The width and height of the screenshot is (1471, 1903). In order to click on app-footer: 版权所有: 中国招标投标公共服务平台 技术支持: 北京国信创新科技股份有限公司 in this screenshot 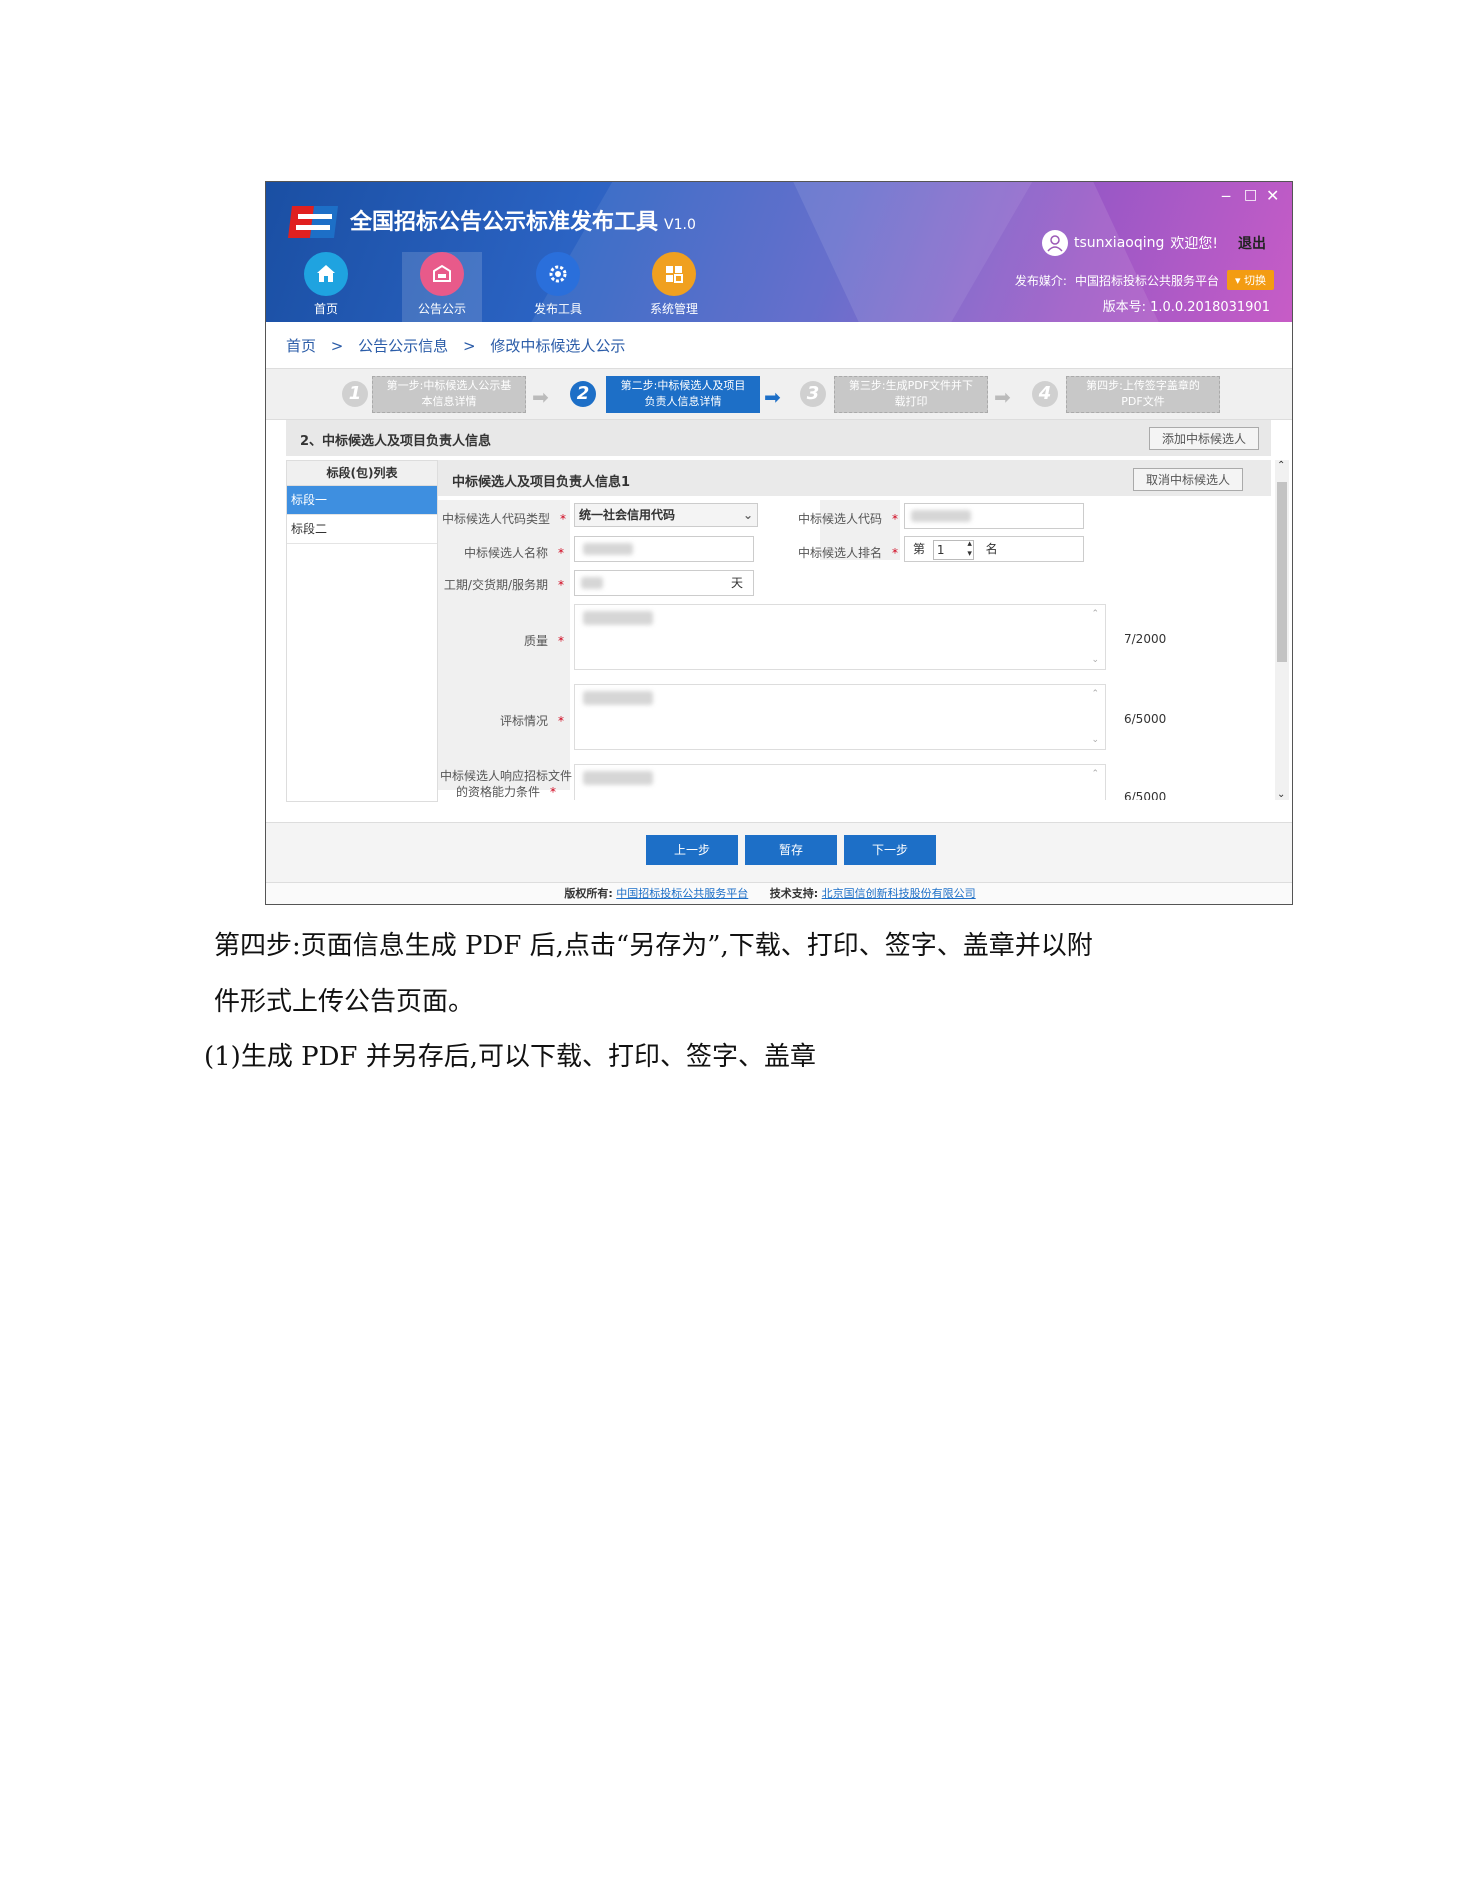, I will do `click(779, 893)`.